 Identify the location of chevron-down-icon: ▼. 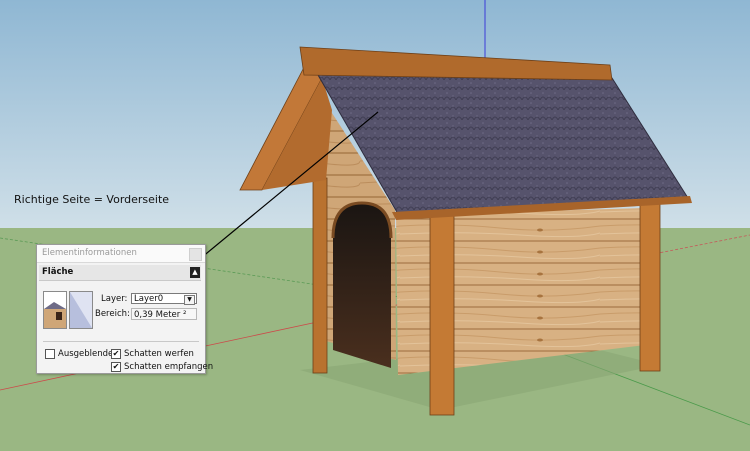
(189, 300).